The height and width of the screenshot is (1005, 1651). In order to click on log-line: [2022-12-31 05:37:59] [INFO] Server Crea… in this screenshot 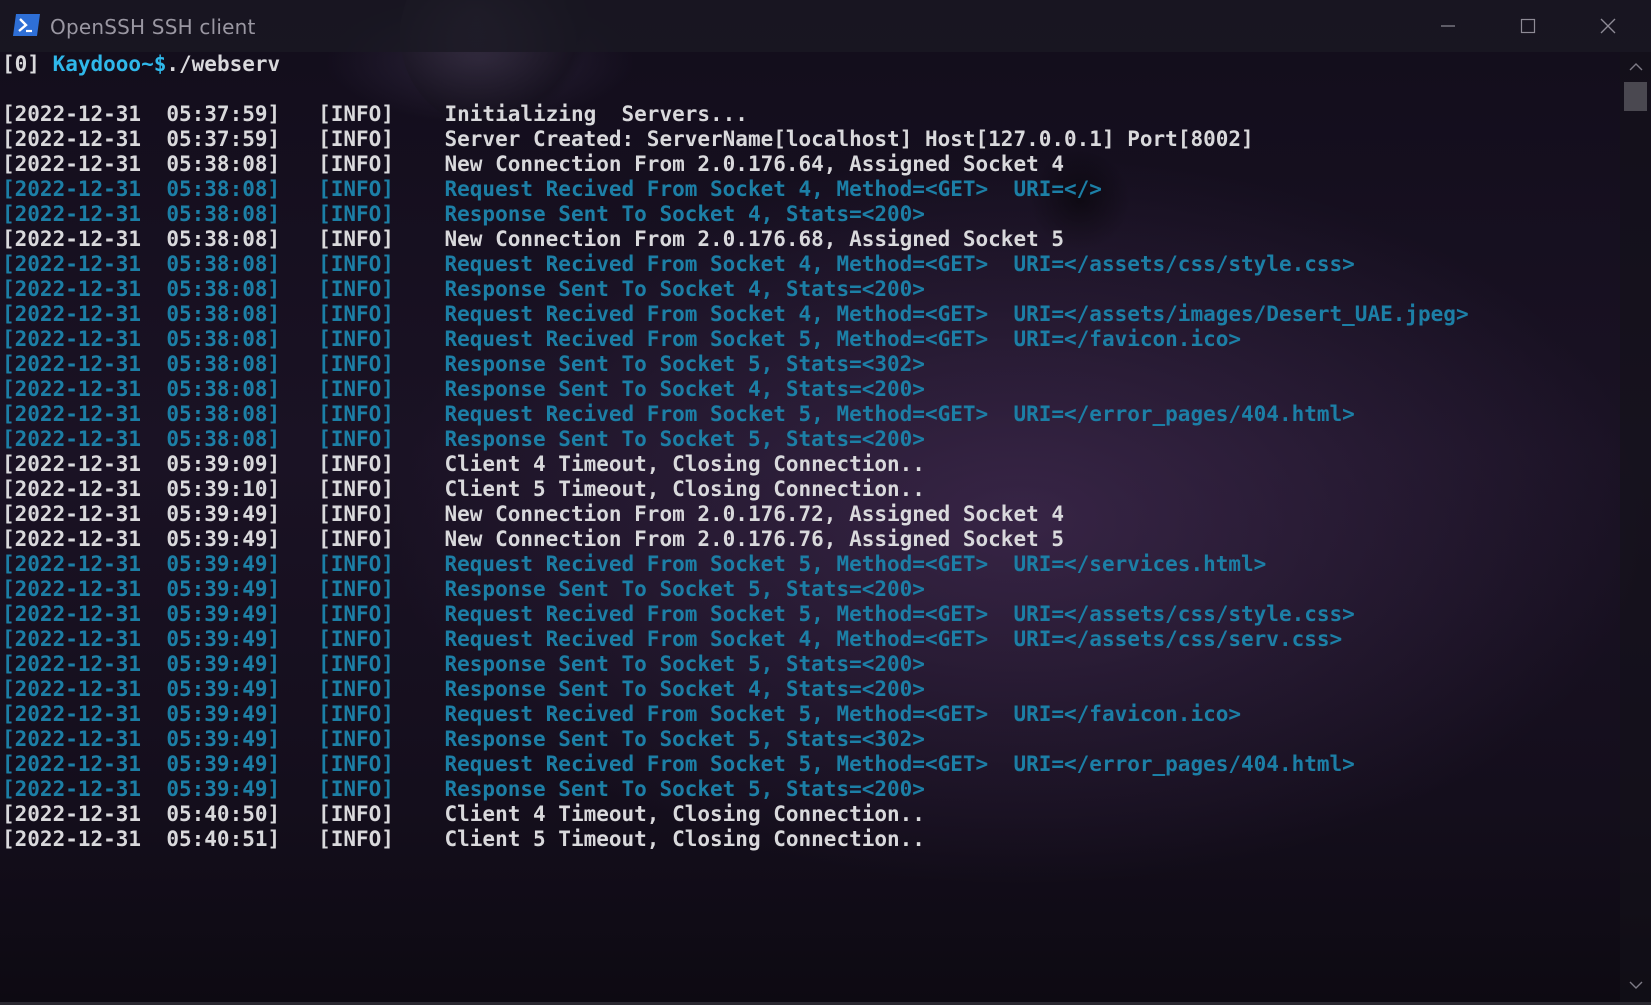, I will do `click(628, 139)`.